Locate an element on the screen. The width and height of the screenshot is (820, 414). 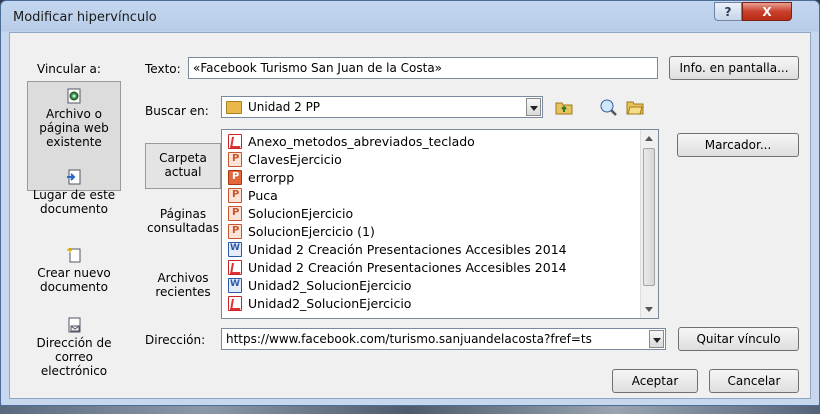
remove-link-button: Quitar vínculo is located at coordinates (738, 339).